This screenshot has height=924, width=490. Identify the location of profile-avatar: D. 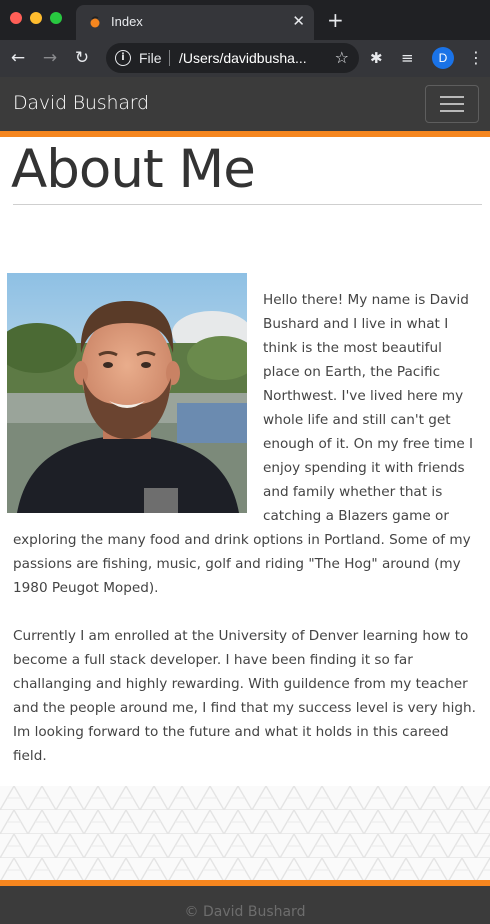
(443, 58).